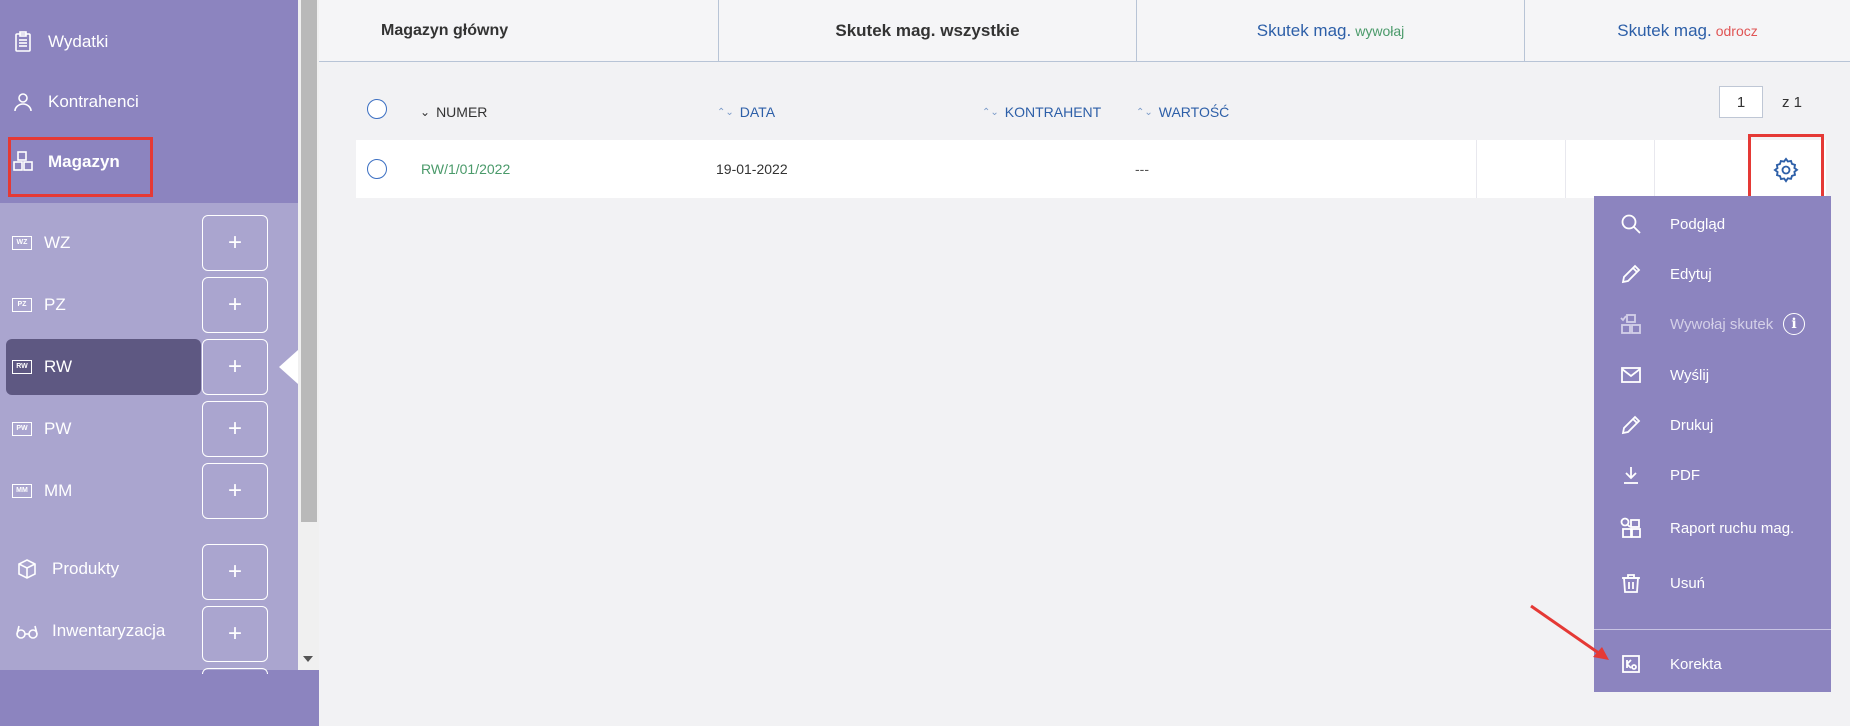 The width and height of the screenshot is (1850, 726). I want to click on column-label: DATA, so click(757, 112).